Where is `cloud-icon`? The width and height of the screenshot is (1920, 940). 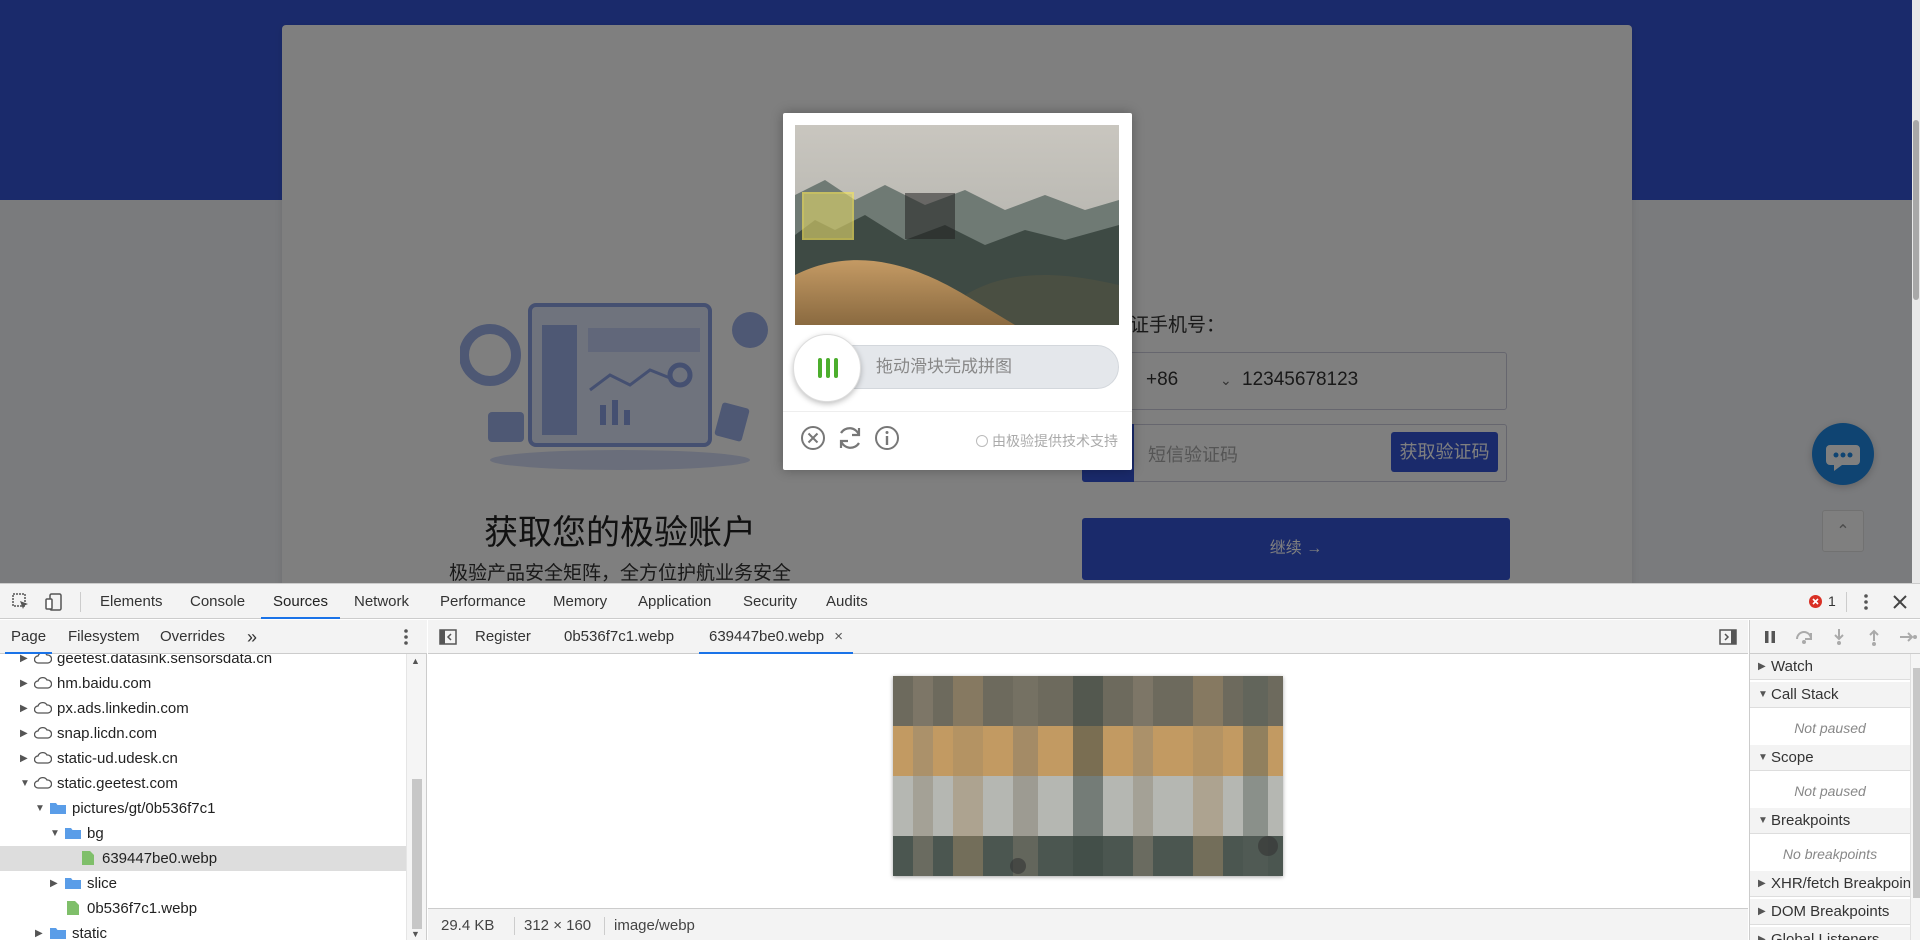
cloud-icon is located at coordinates (43, 707).